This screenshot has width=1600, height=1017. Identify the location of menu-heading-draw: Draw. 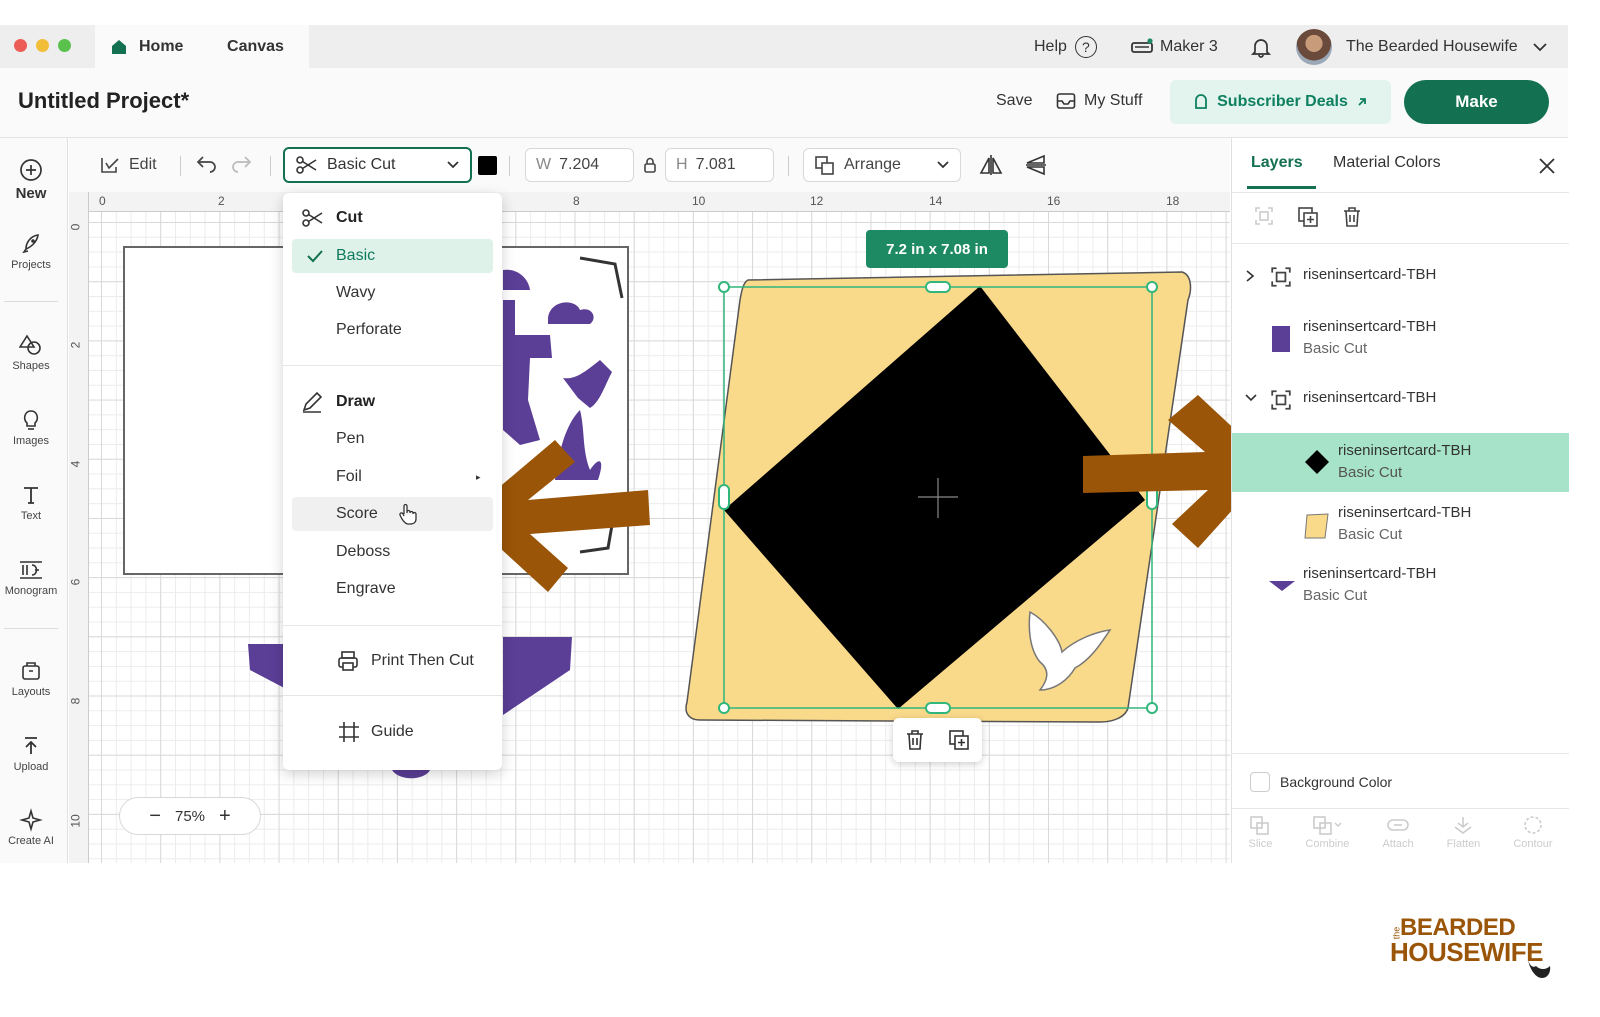
(392, 402).